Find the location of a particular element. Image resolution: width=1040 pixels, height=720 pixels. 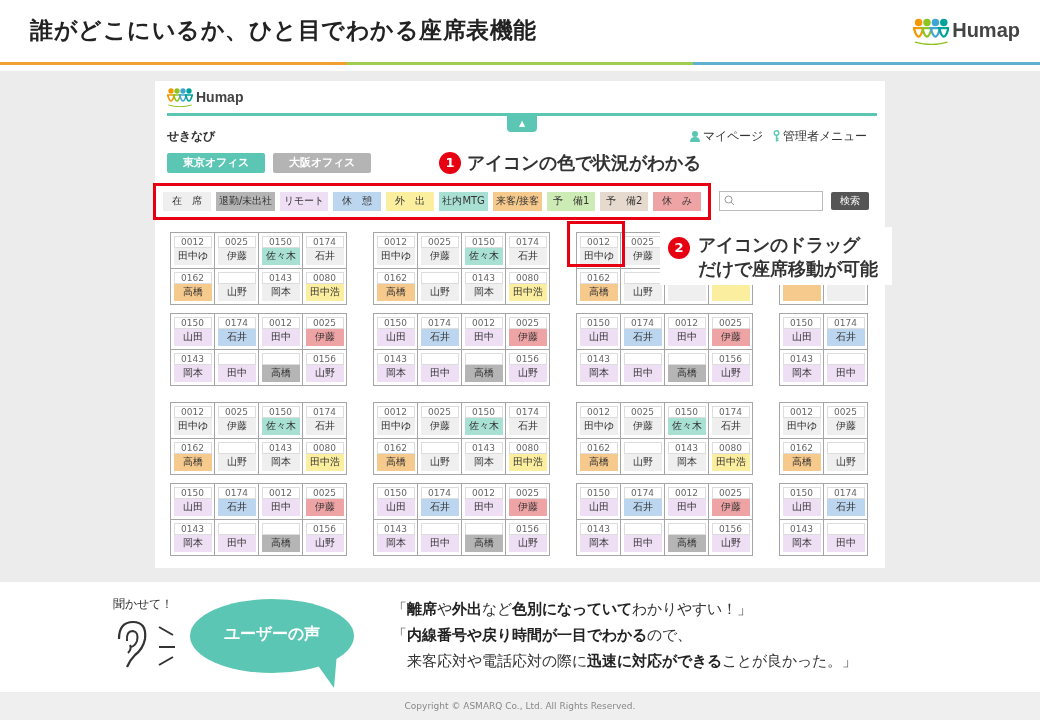

number-badge: 1 is located at coordinates (450, 162).